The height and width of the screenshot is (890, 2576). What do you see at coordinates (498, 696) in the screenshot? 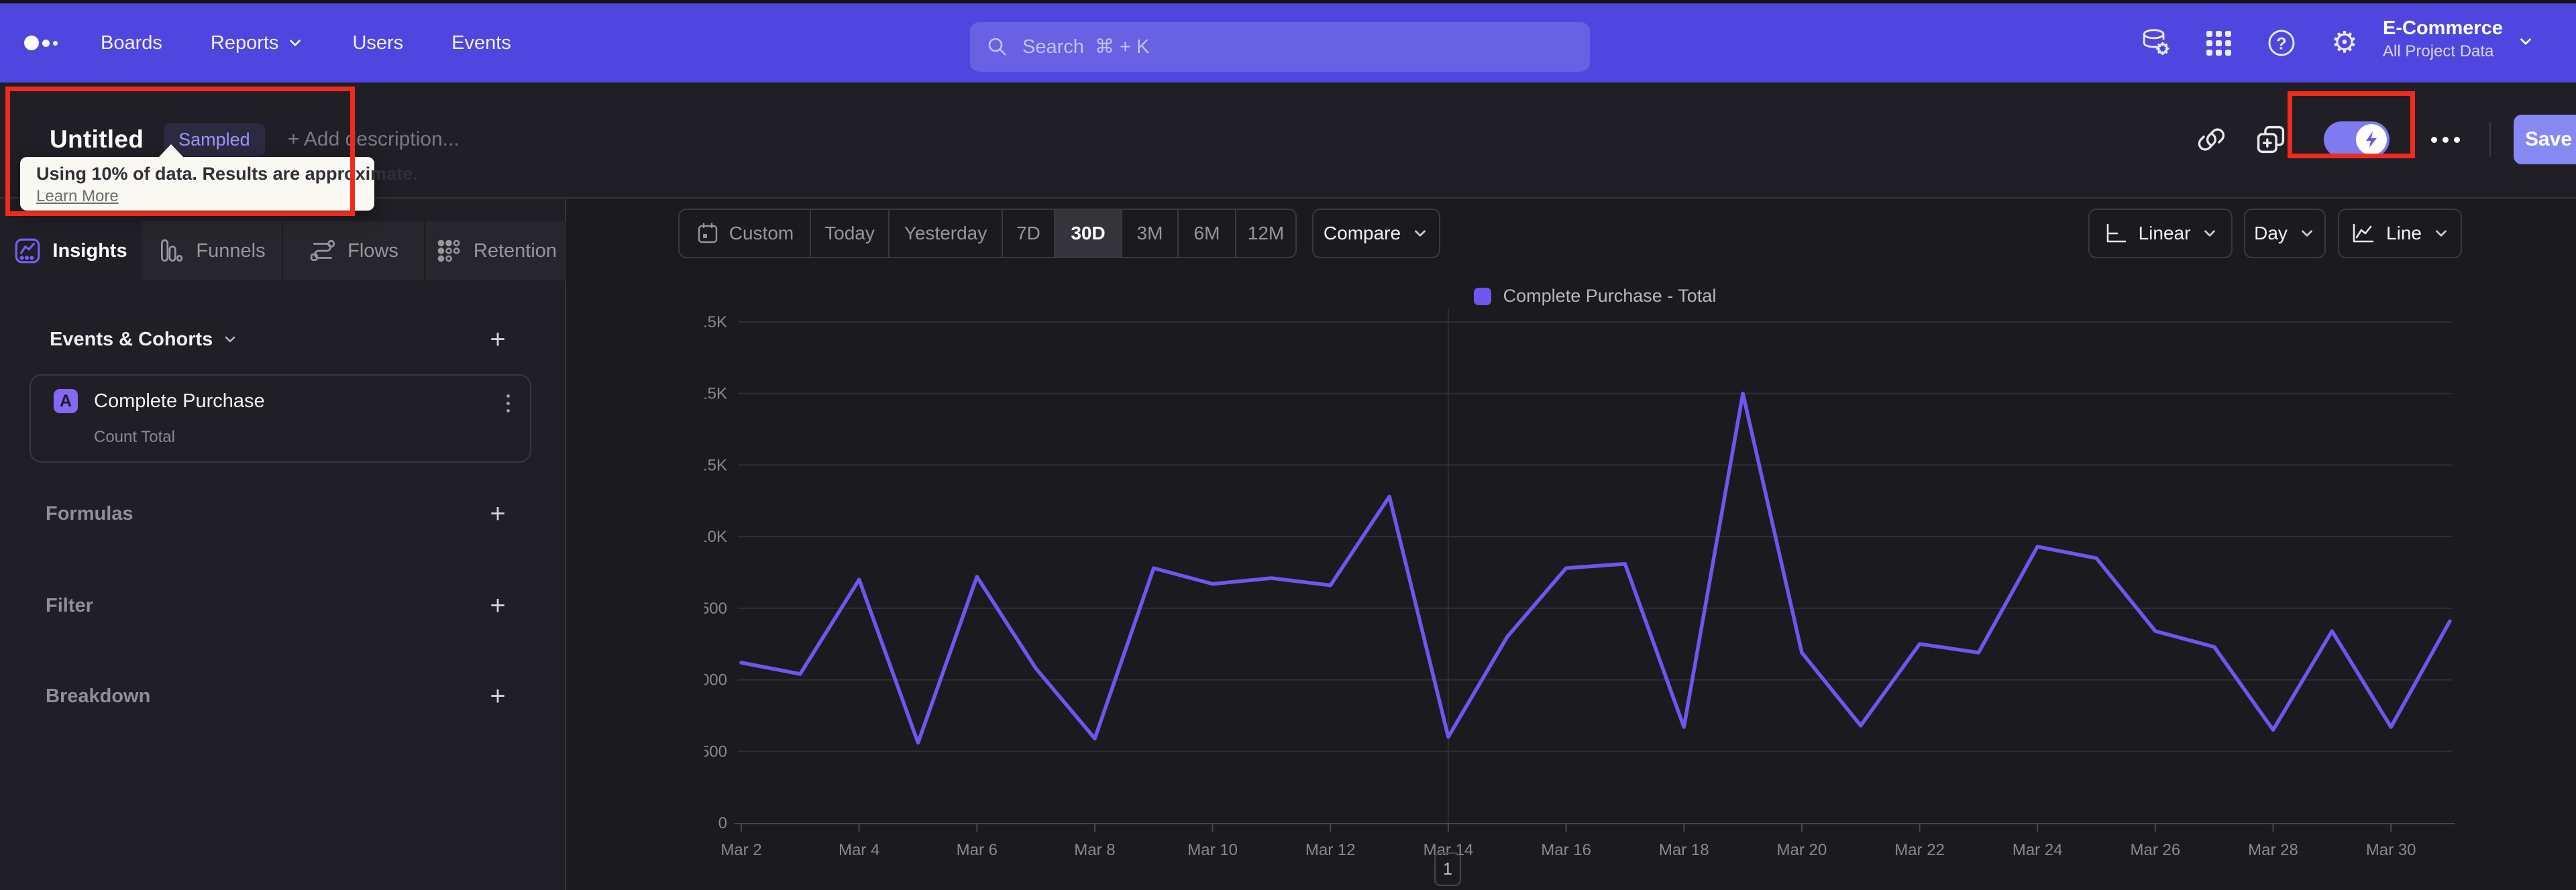
I see `add-breakdown-button: +` at bounding box center [498, 696].